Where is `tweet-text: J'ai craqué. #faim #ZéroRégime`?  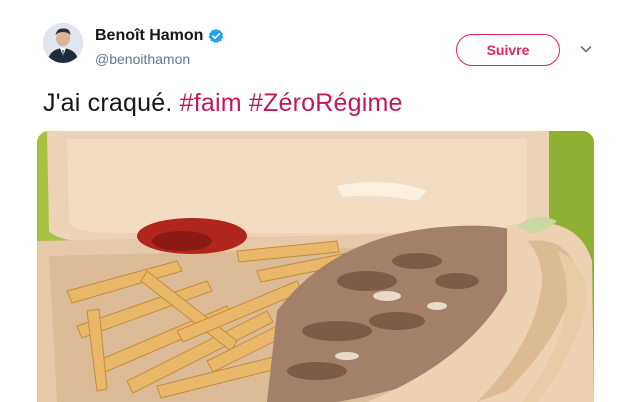
tweet-text: J'ai craqué. #faim #ZéroRégime is located at coordinates (223, 103).